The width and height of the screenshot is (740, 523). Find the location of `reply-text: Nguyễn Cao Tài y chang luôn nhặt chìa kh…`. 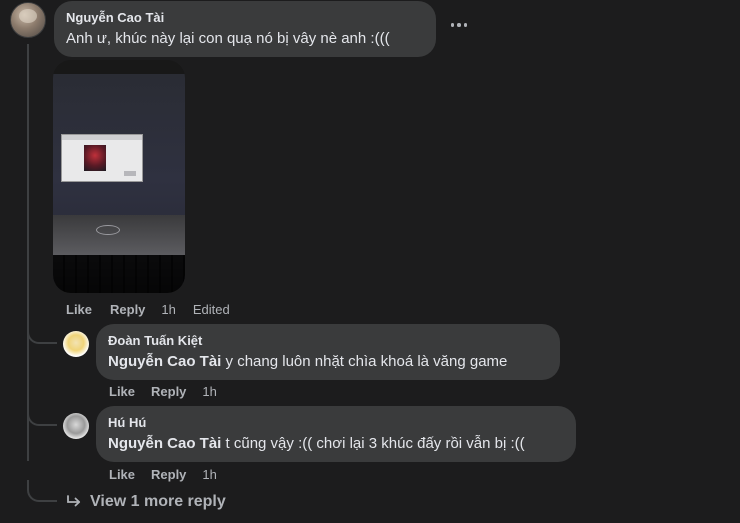

reply-text: Nguyễn Cao Tài y chang luôn nhặt chìa kh… is located at coordinates (307, 361).